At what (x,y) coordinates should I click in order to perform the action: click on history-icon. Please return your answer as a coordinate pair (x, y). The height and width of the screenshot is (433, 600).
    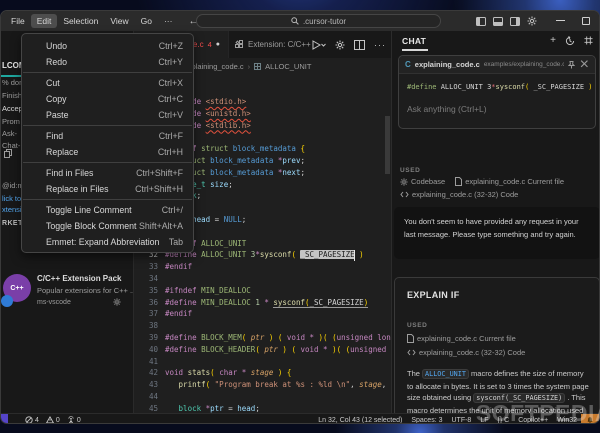
    Looking at the image, I should click on (570, 40).